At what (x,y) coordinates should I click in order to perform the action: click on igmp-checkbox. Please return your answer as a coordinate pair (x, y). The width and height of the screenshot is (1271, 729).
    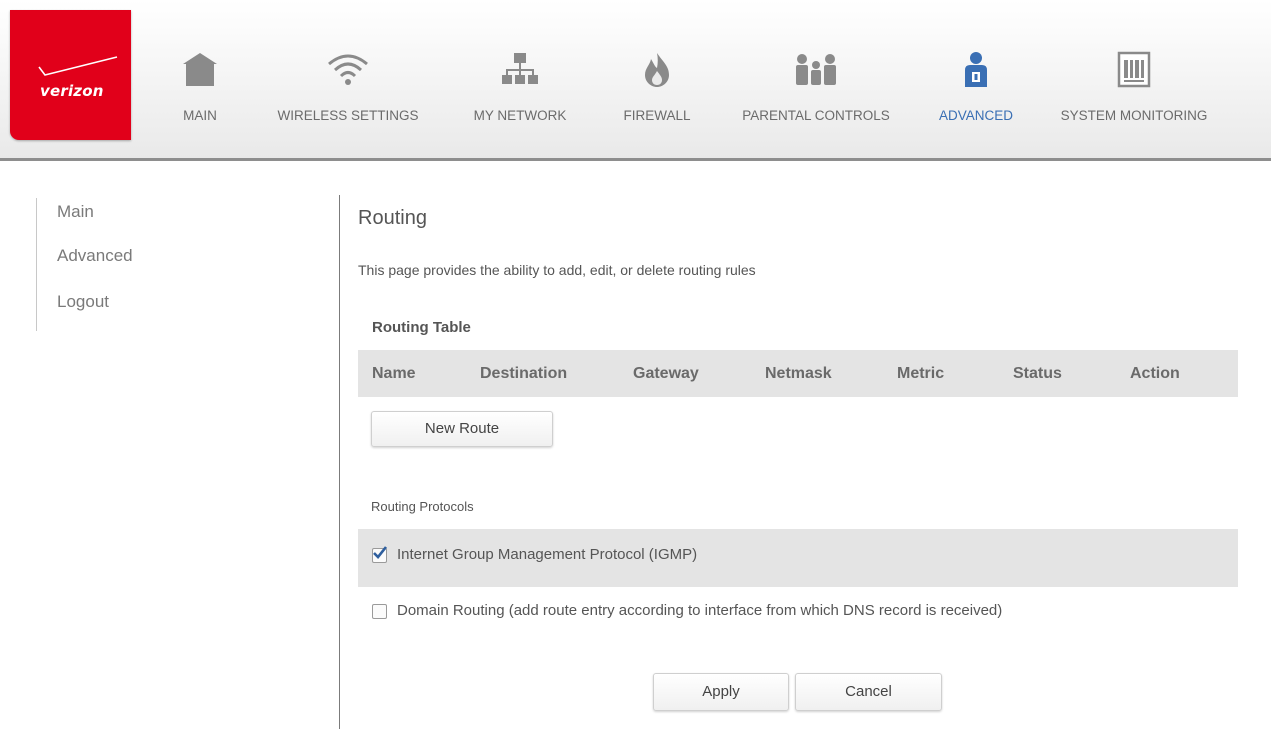
    Looking at the image, I should click on (380, 554).